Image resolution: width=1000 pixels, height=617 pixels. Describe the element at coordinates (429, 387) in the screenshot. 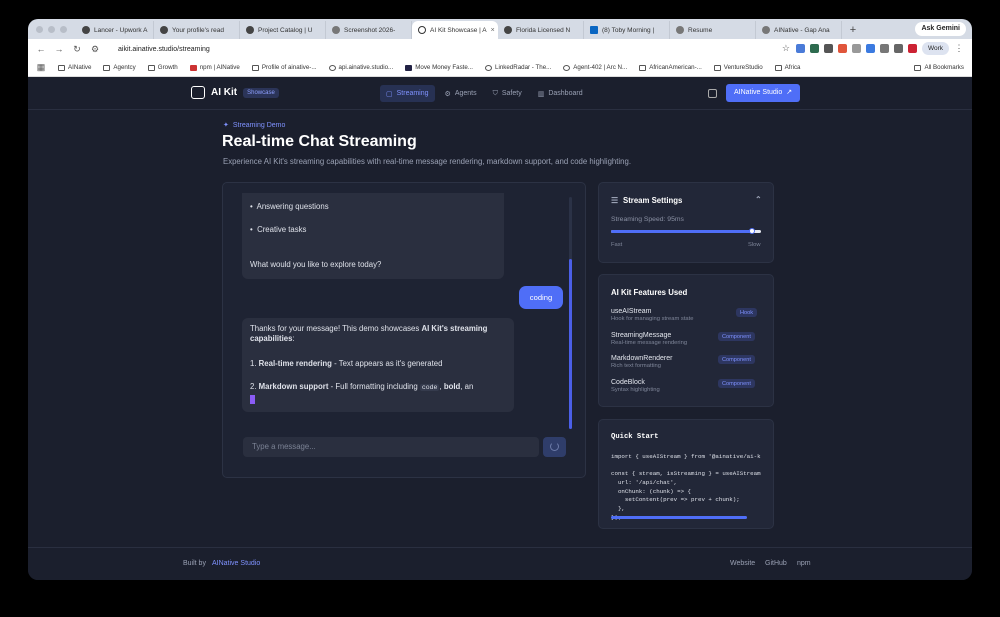

I see `inline-code: code` at that location.